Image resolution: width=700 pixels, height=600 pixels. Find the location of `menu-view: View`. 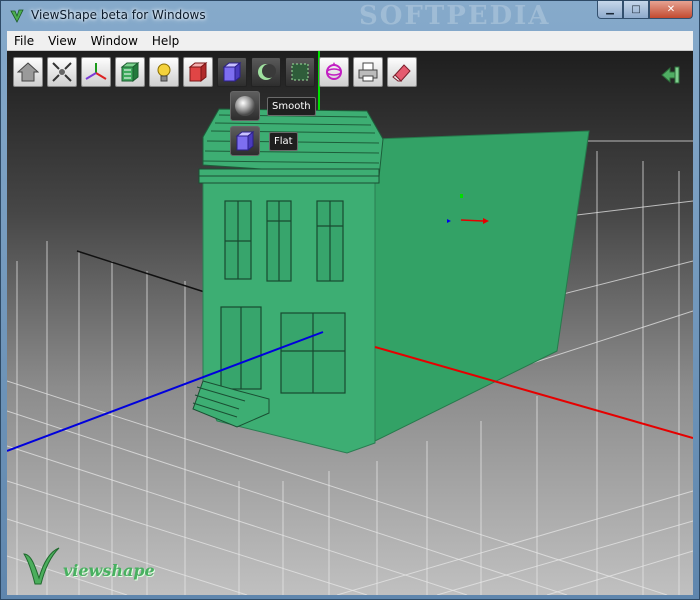

menu-view: View is located at coordinates (62, 41).